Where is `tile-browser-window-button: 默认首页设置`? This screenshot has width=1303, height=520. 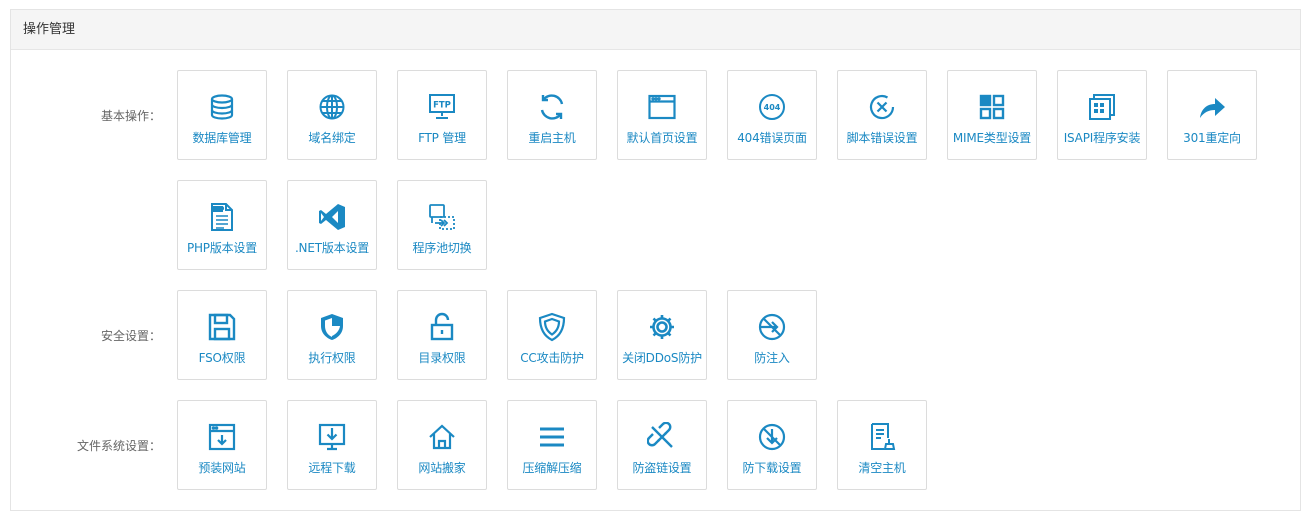 tile-browser-window-button: 默认首页设置 is located at coordinates (662, 115).